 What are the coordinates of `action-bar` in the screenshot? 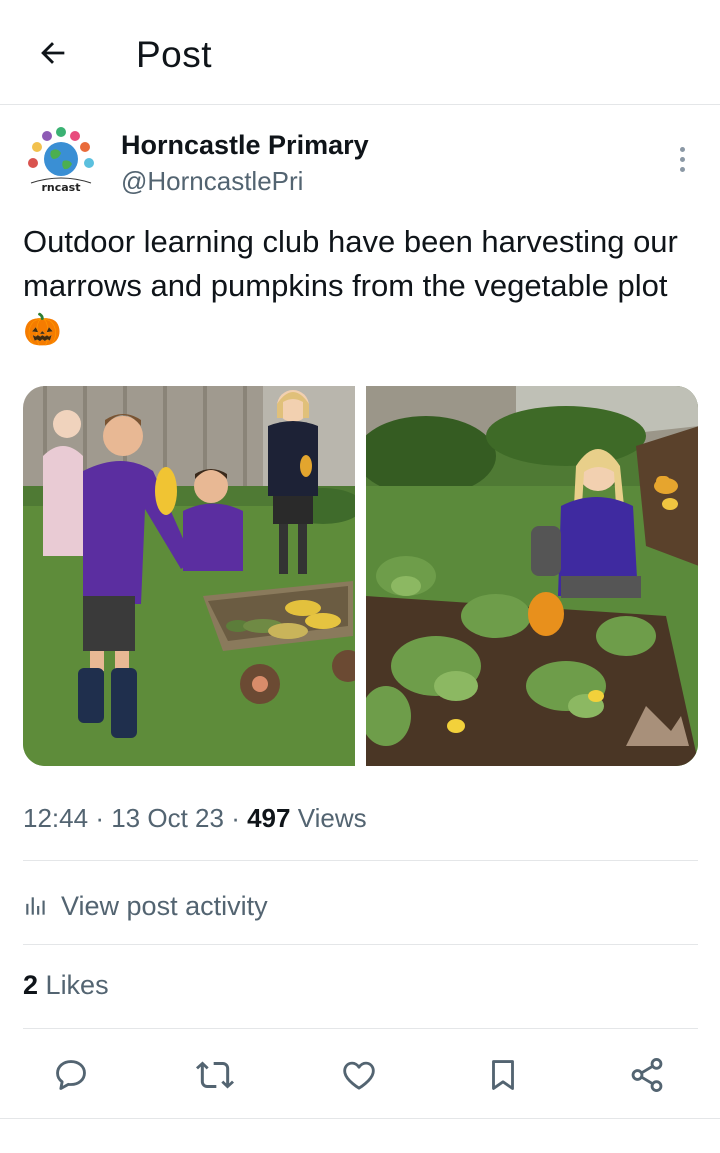 It's located at (360, 1075).